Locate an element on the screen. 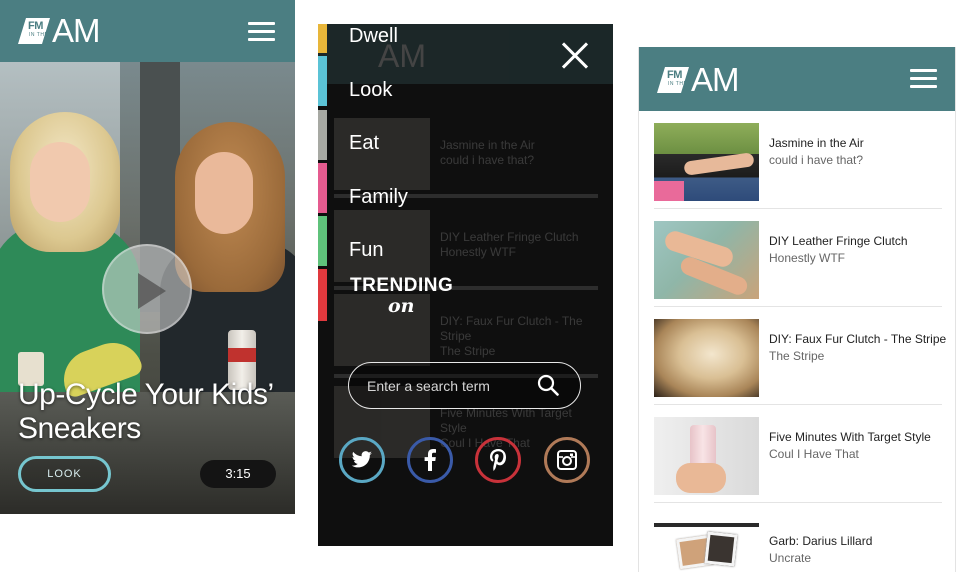  dimmed-sub-text: The Stripe is located at coordinates (468, 351).